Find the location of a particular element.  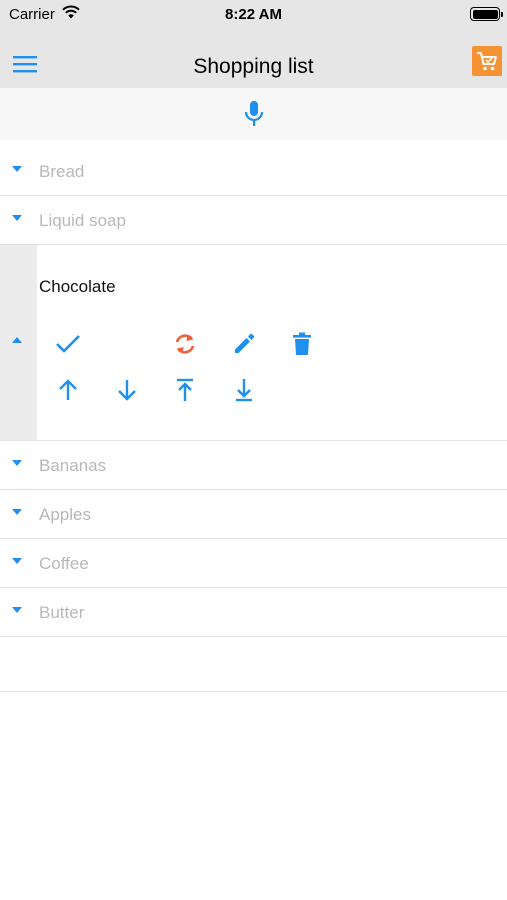

microphone-icon is located at coordinates (254, 113).